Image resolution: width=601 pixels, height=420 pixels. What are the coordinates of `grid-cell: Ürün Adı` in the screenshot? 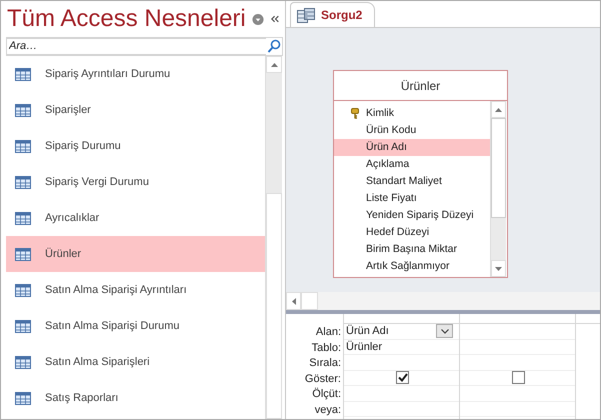 It's located at (401, 332).